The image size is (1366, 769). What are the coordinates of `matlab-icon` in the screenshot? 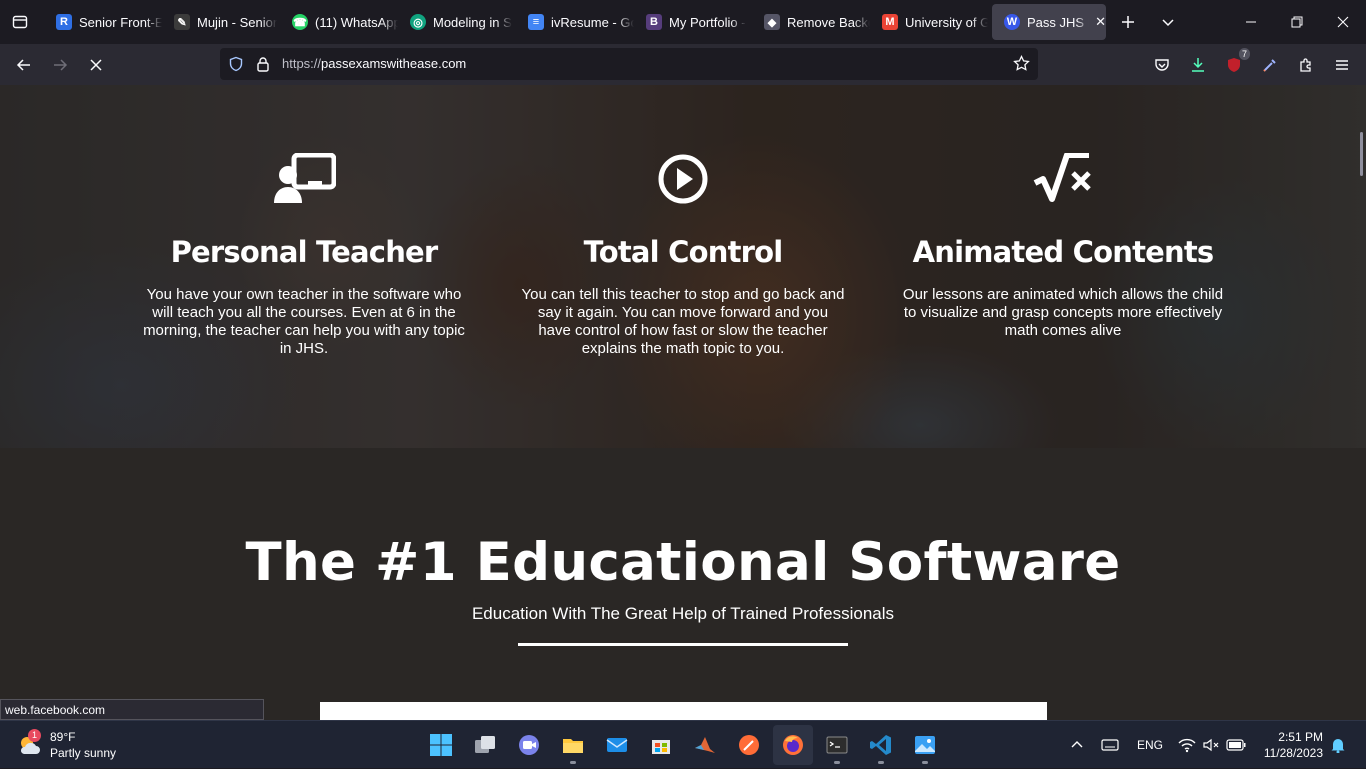 It's located at (705, 745).